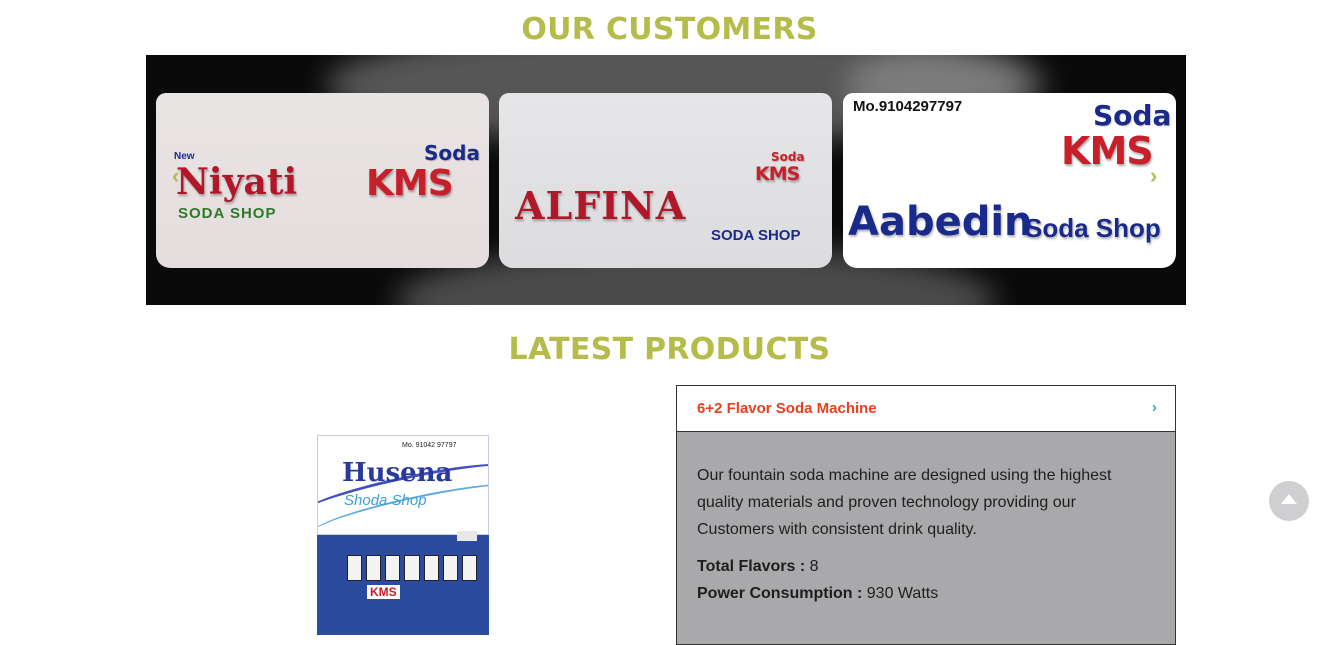 The image size is (1339, 645). I want to click on slide-shop-name: ALFINA, so click(601, 205).